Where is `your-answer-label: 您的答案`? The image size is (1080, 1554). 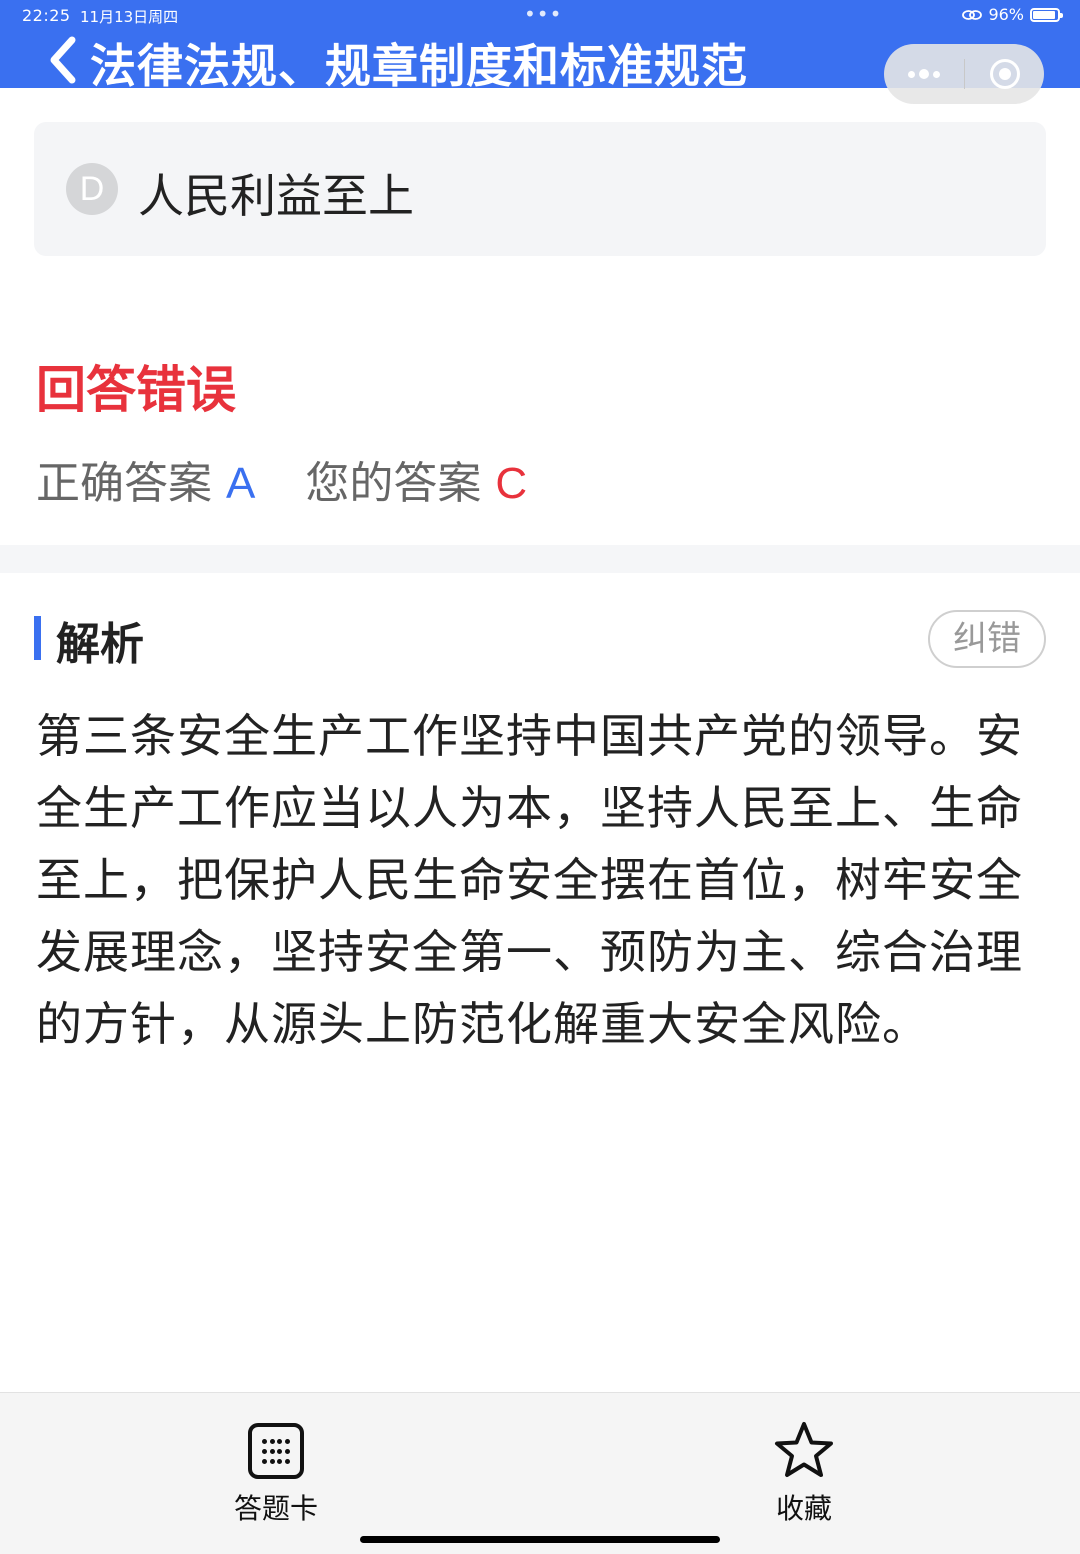
your-answer-label: 您的答案 is located at coordinates (393, 483).